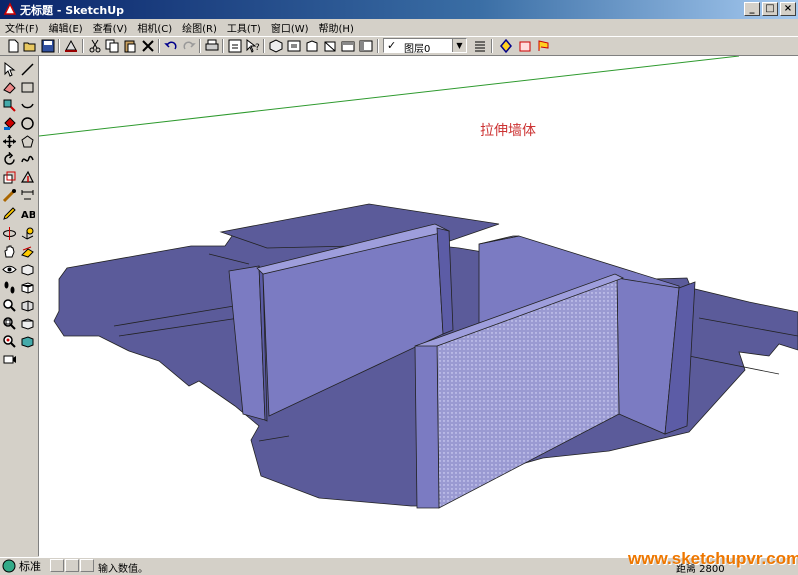 This screenshot has width=798, height=575. What do you see at coordinates (72, 565) in the screenshot?
I see `status-info-button` at bounding box center [72, 565].